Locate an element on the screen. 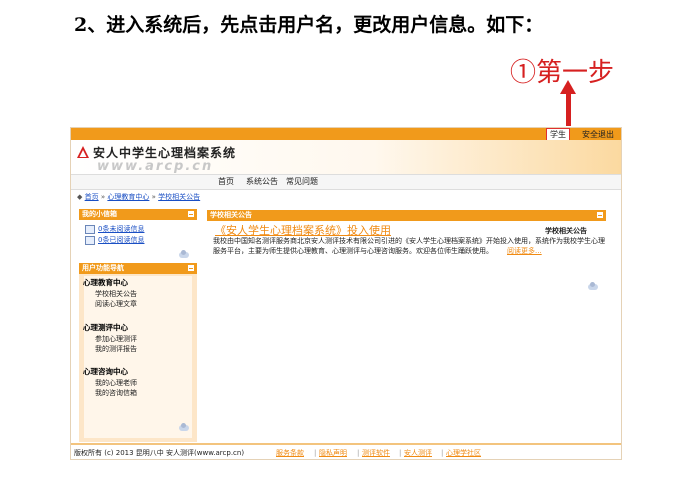  logout-link: 安全退出 is located at coordinates (598, 134).